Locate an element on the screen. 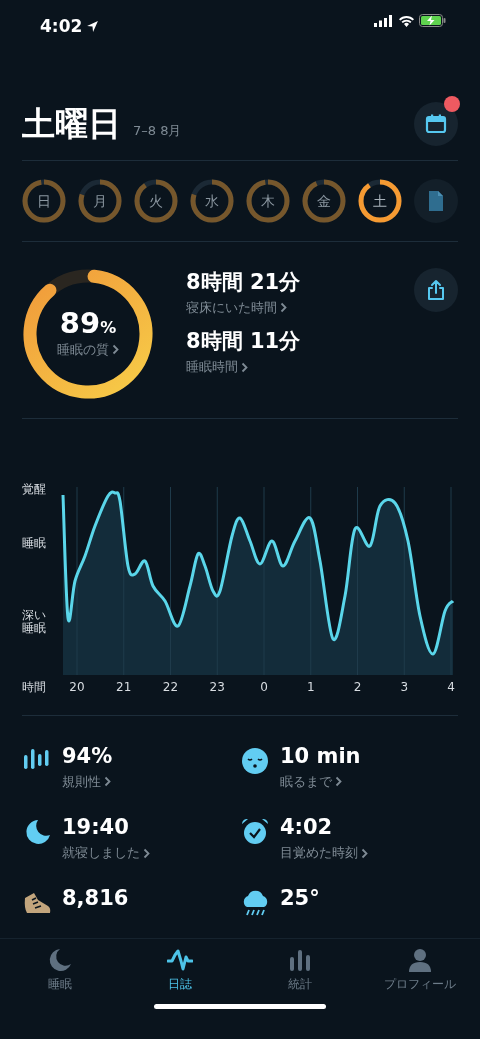 The width and height of the screenshot is (480, 1039). wave-icon is located at coordinates (180, 960).